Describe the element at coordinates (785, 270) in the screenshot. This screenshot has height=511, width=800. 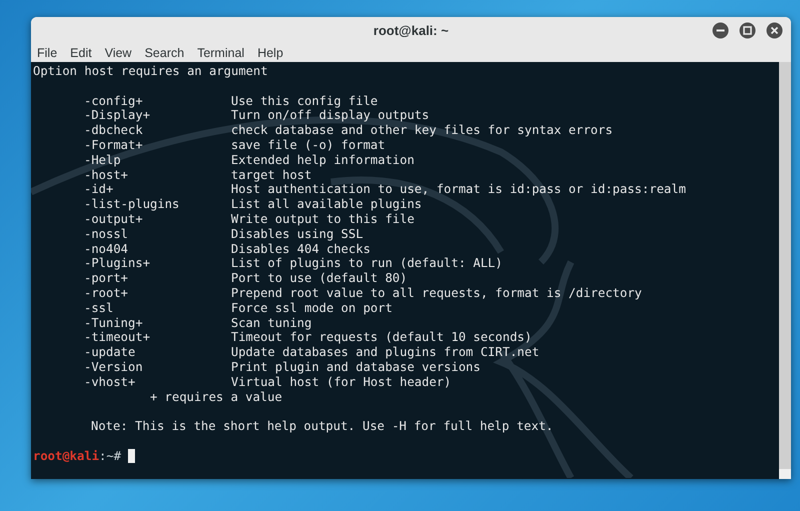
I see `scrollbar` at that location.